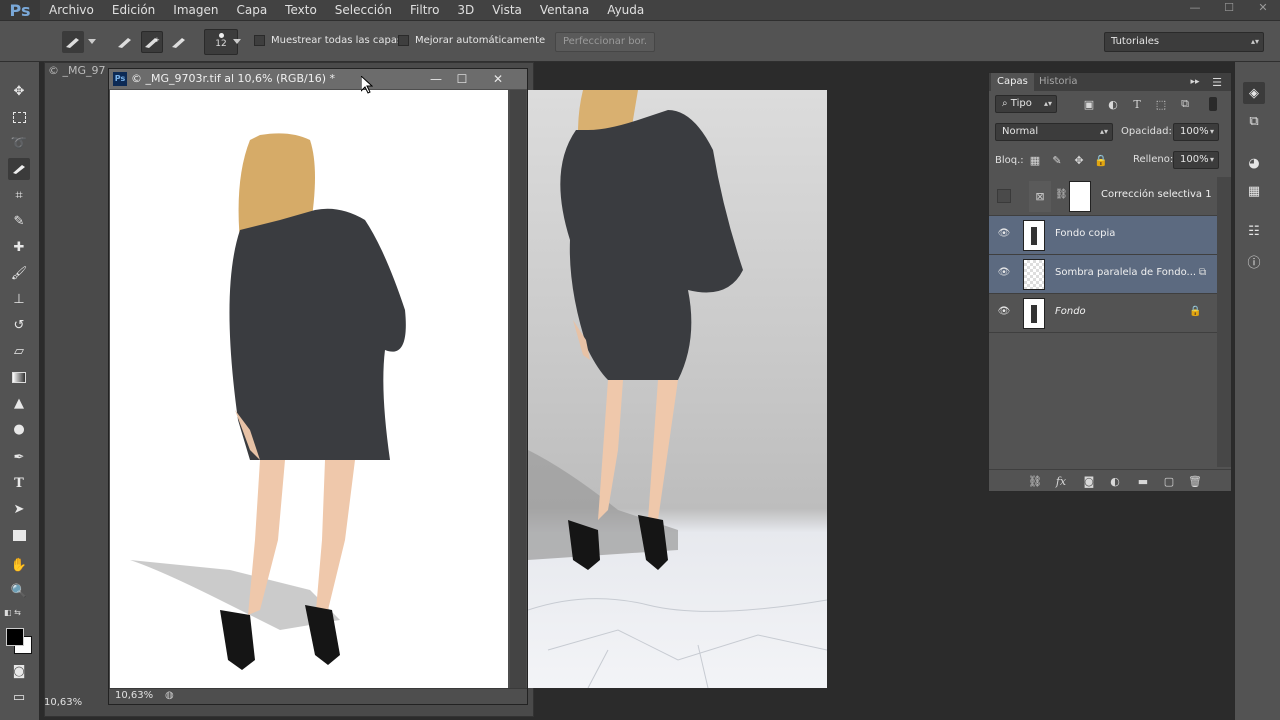 The image size is (1280, 720). Describe the element at coordinates (1103, 274) in the screenshot. I see `layer-row: 👁 Sombra paralela de Fondo... ⧉` at that location.